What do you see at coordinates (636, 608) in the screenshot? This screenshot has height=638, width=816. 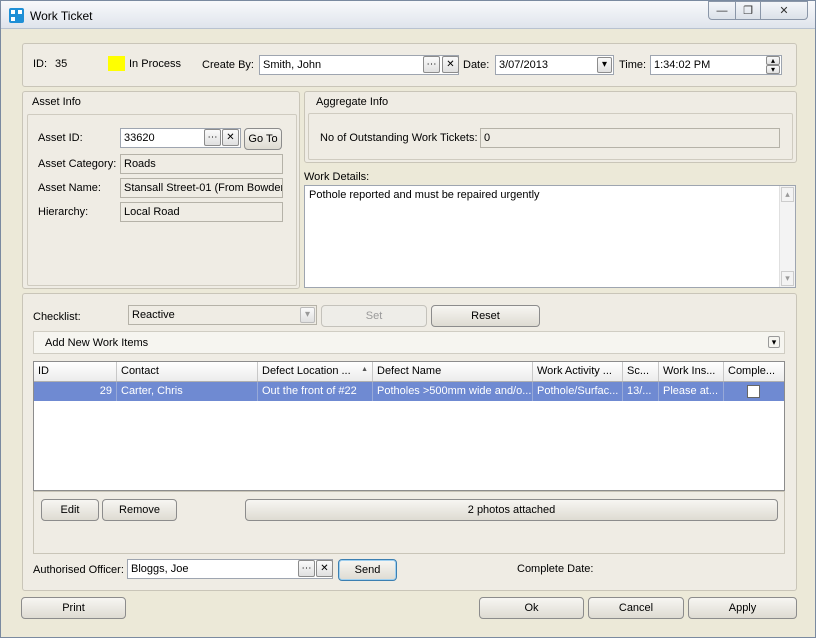 I see `cancel-button: Cancel` at bounding box center [636, 608].